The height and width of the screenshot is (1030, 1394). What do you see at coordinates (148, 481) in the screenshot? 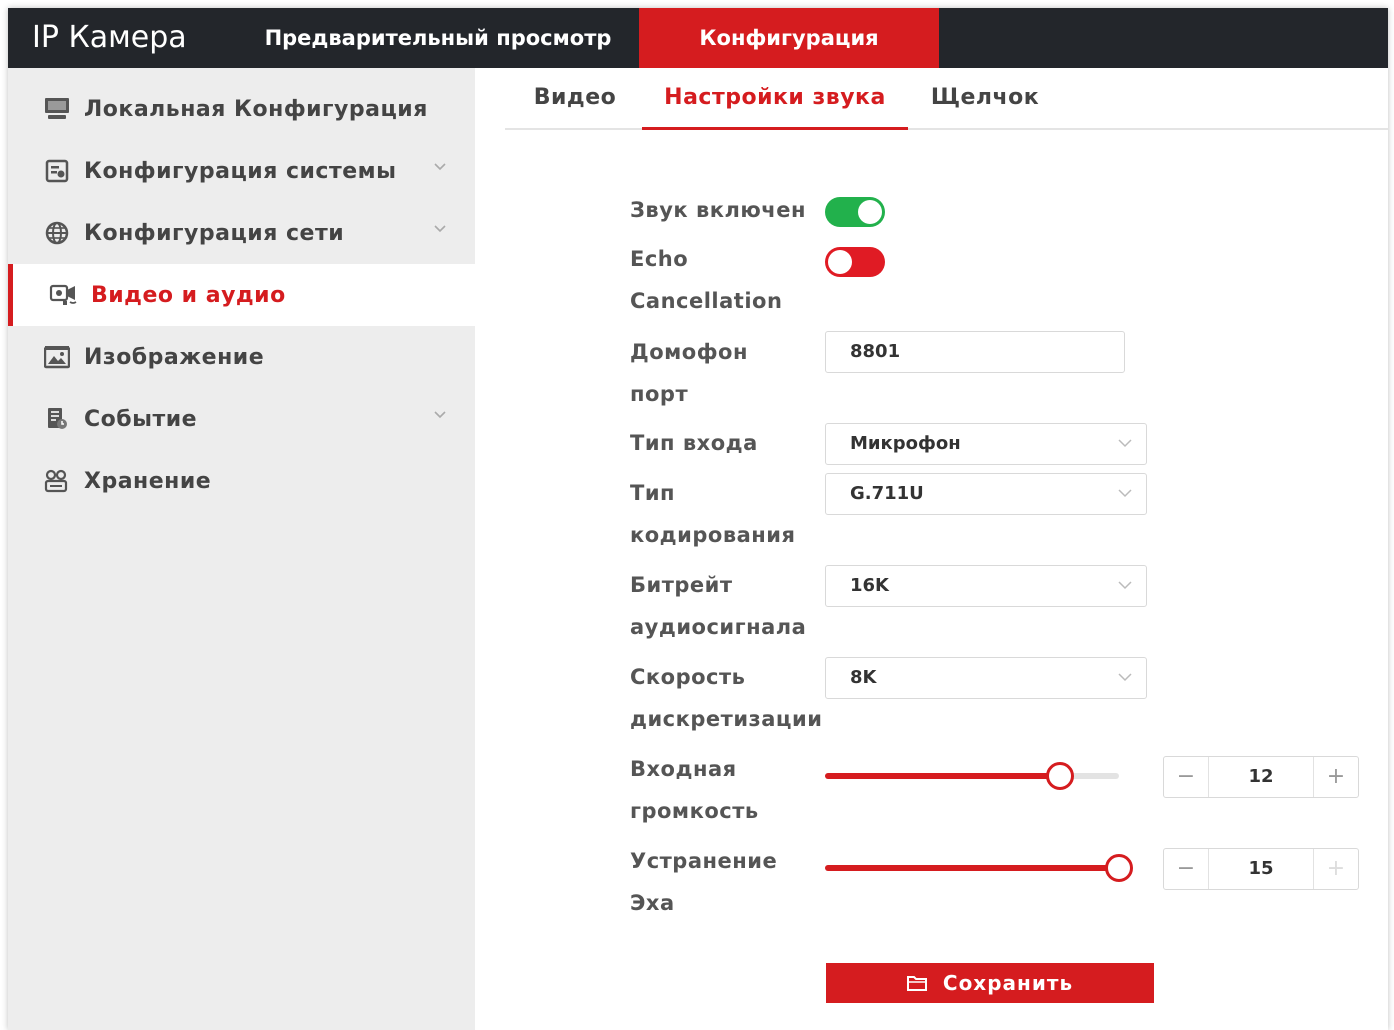
I see `sidebar-item-label: Хранение` at bounding box center [148, 481].